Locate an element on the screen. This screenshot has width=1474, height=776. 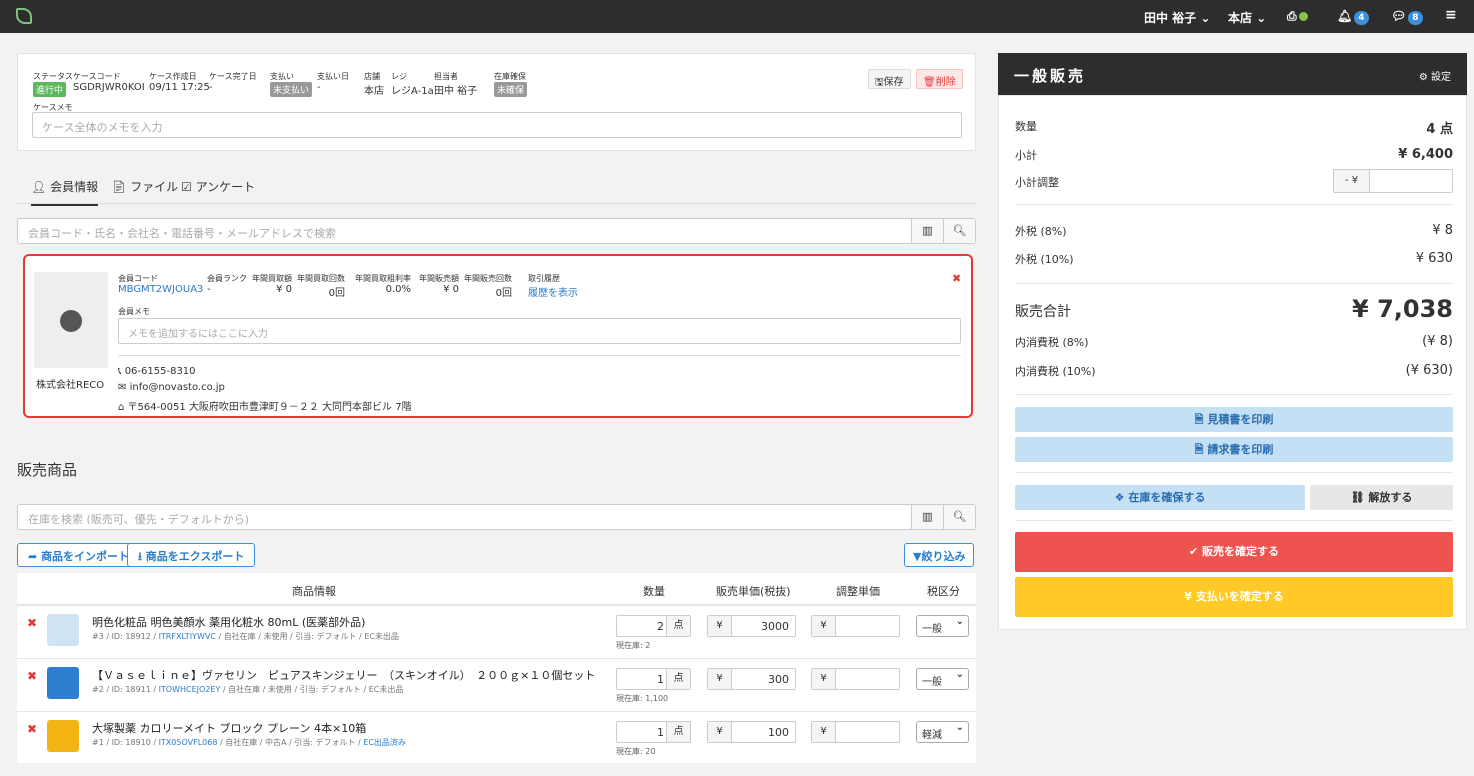
member-code: 会員コード MBGMT2WJOUA3 is located at coordinates (161, 284).